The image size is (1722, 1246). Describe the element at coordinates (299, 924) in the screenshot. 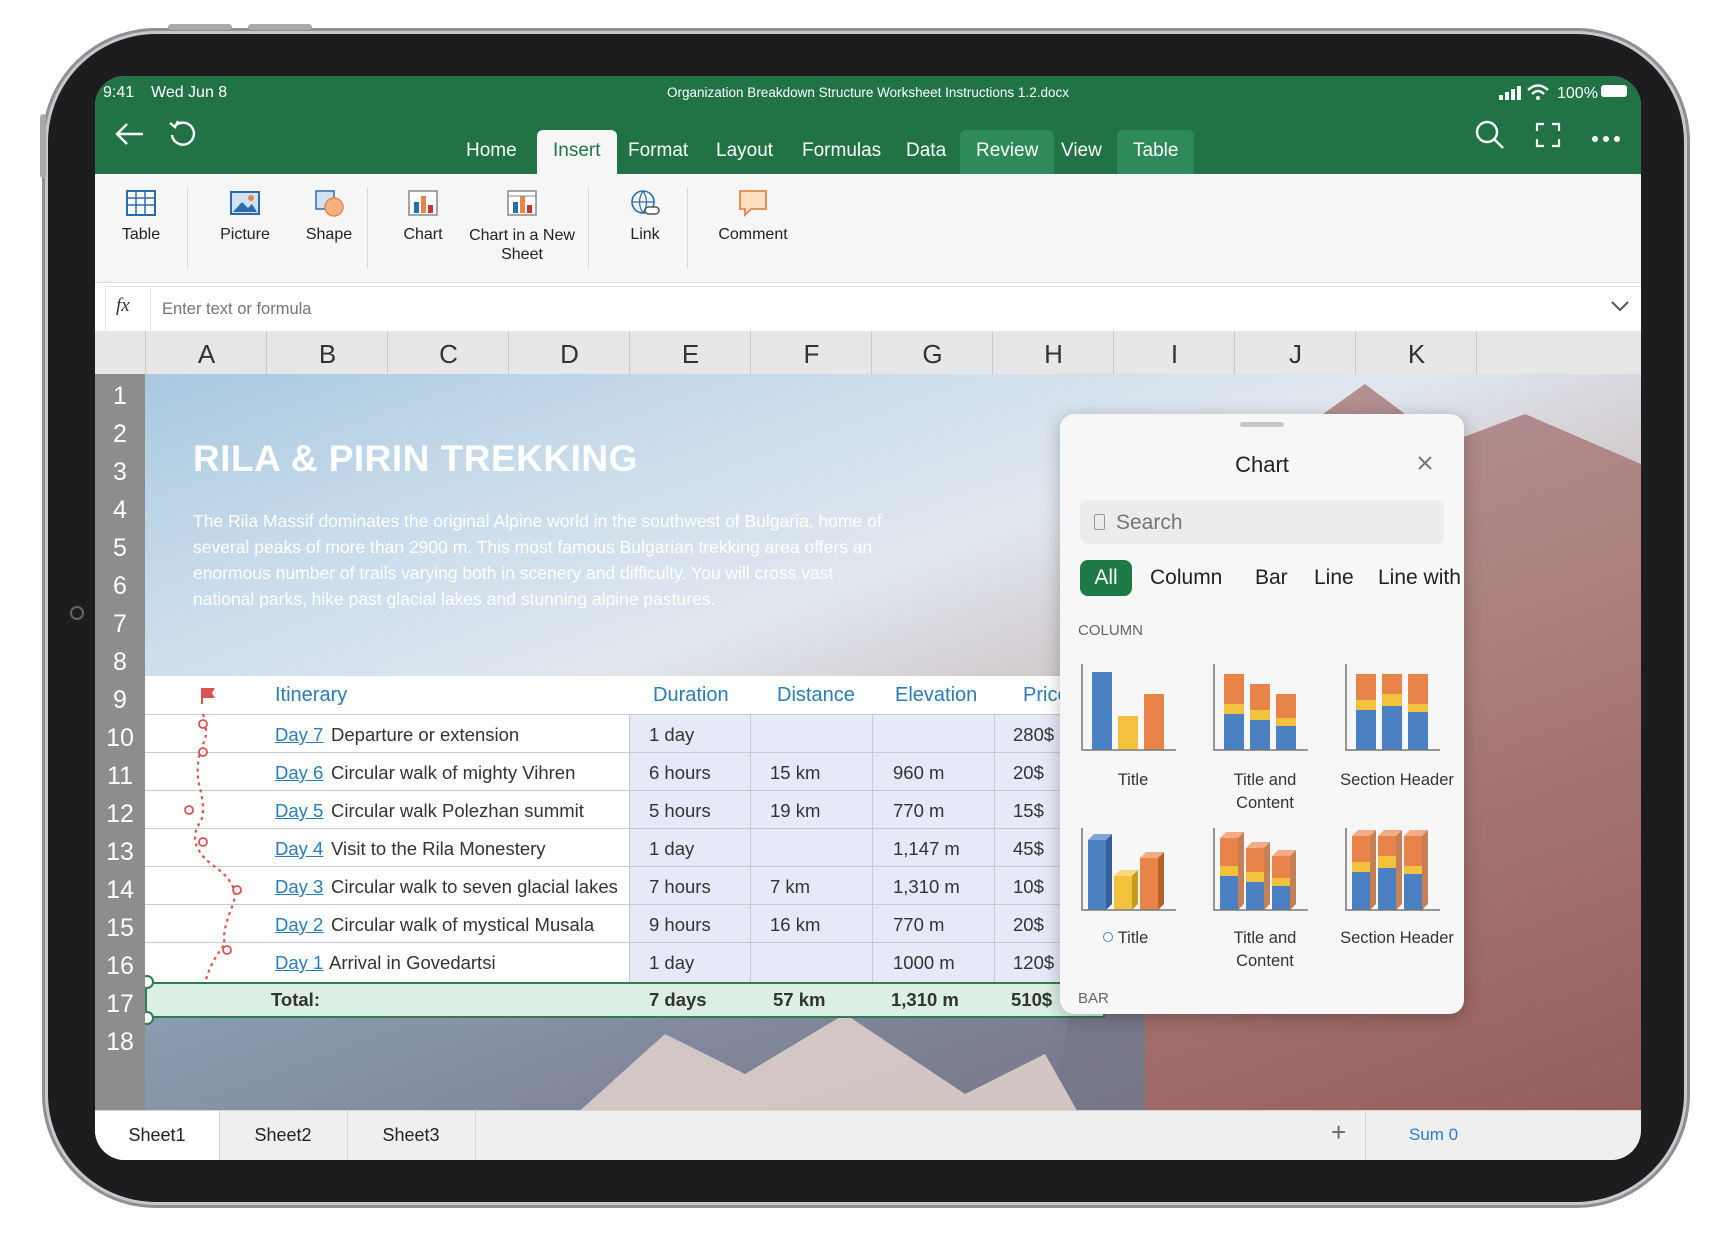

I see `day-link: Day 2` at that location.